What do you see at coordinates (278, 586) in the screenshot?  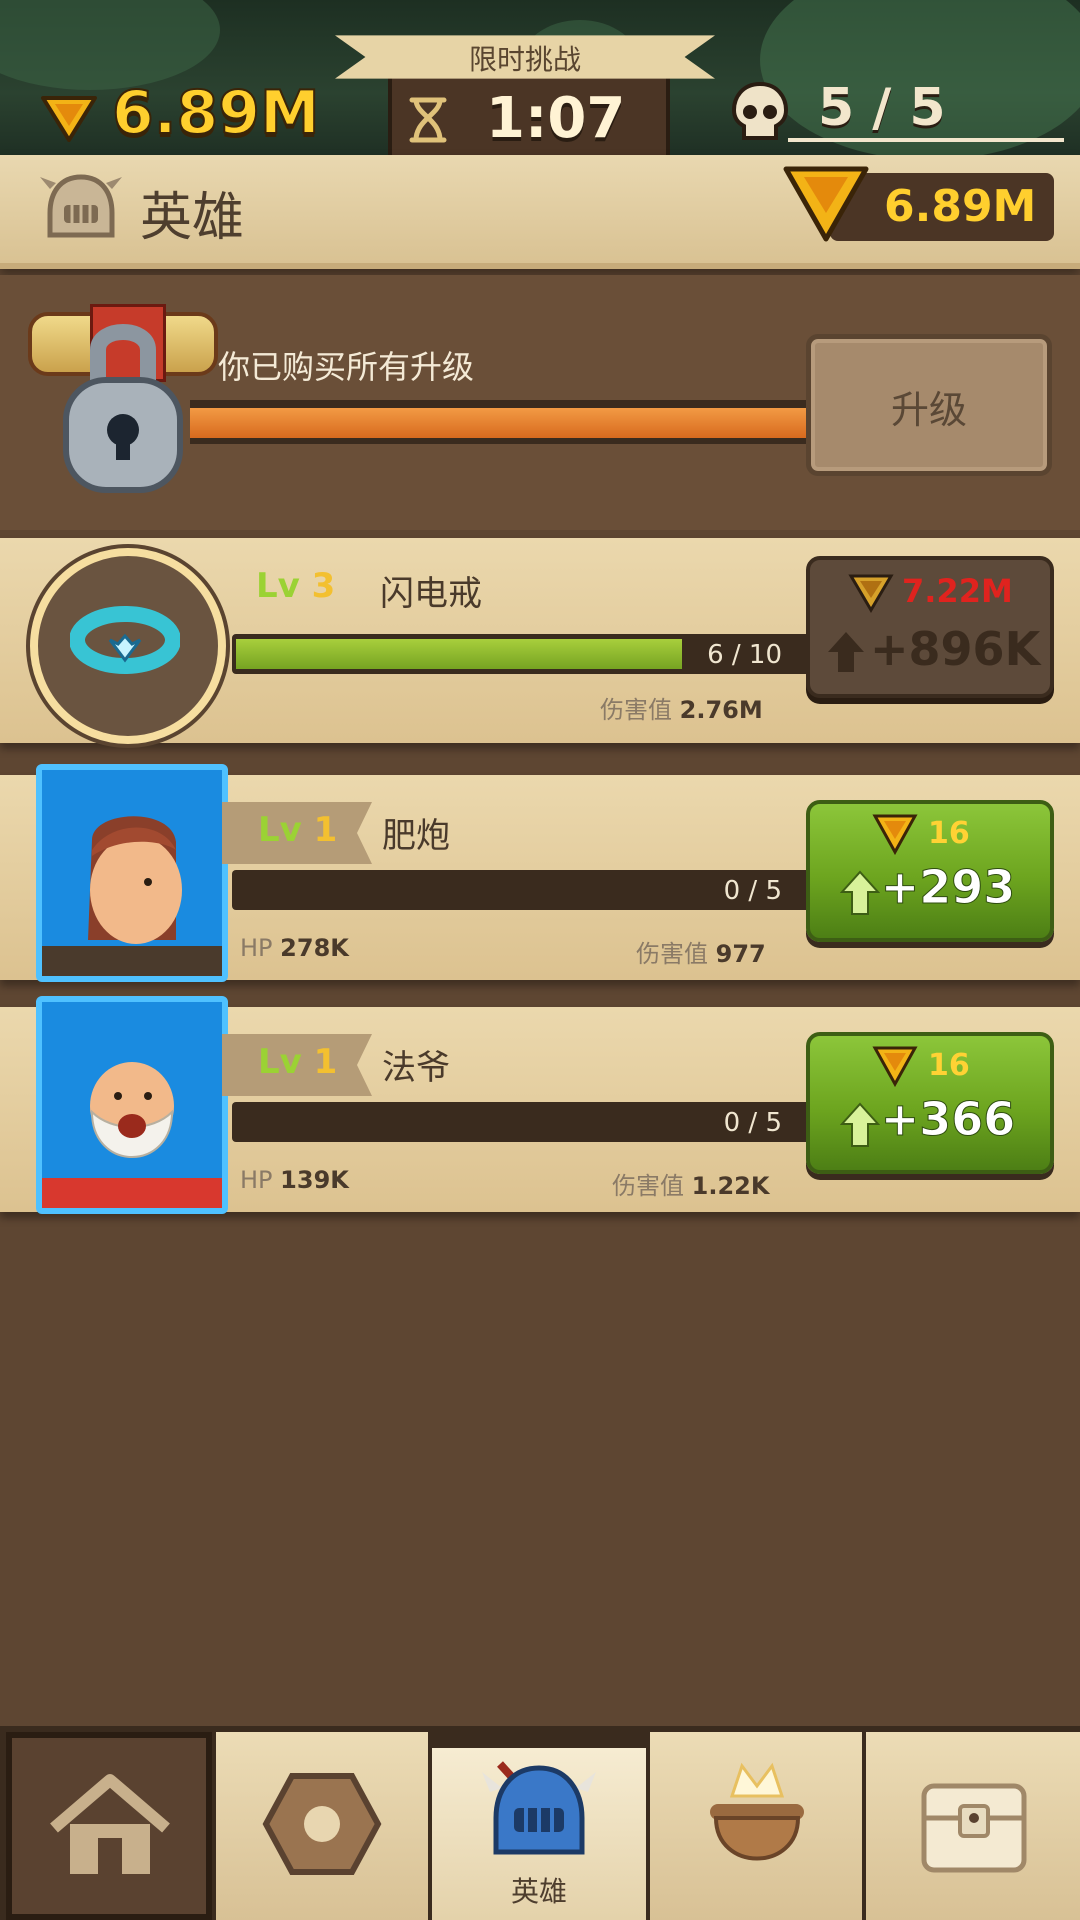 I see `ring-level-prefix: Lv` at bounding box center [278, 586].